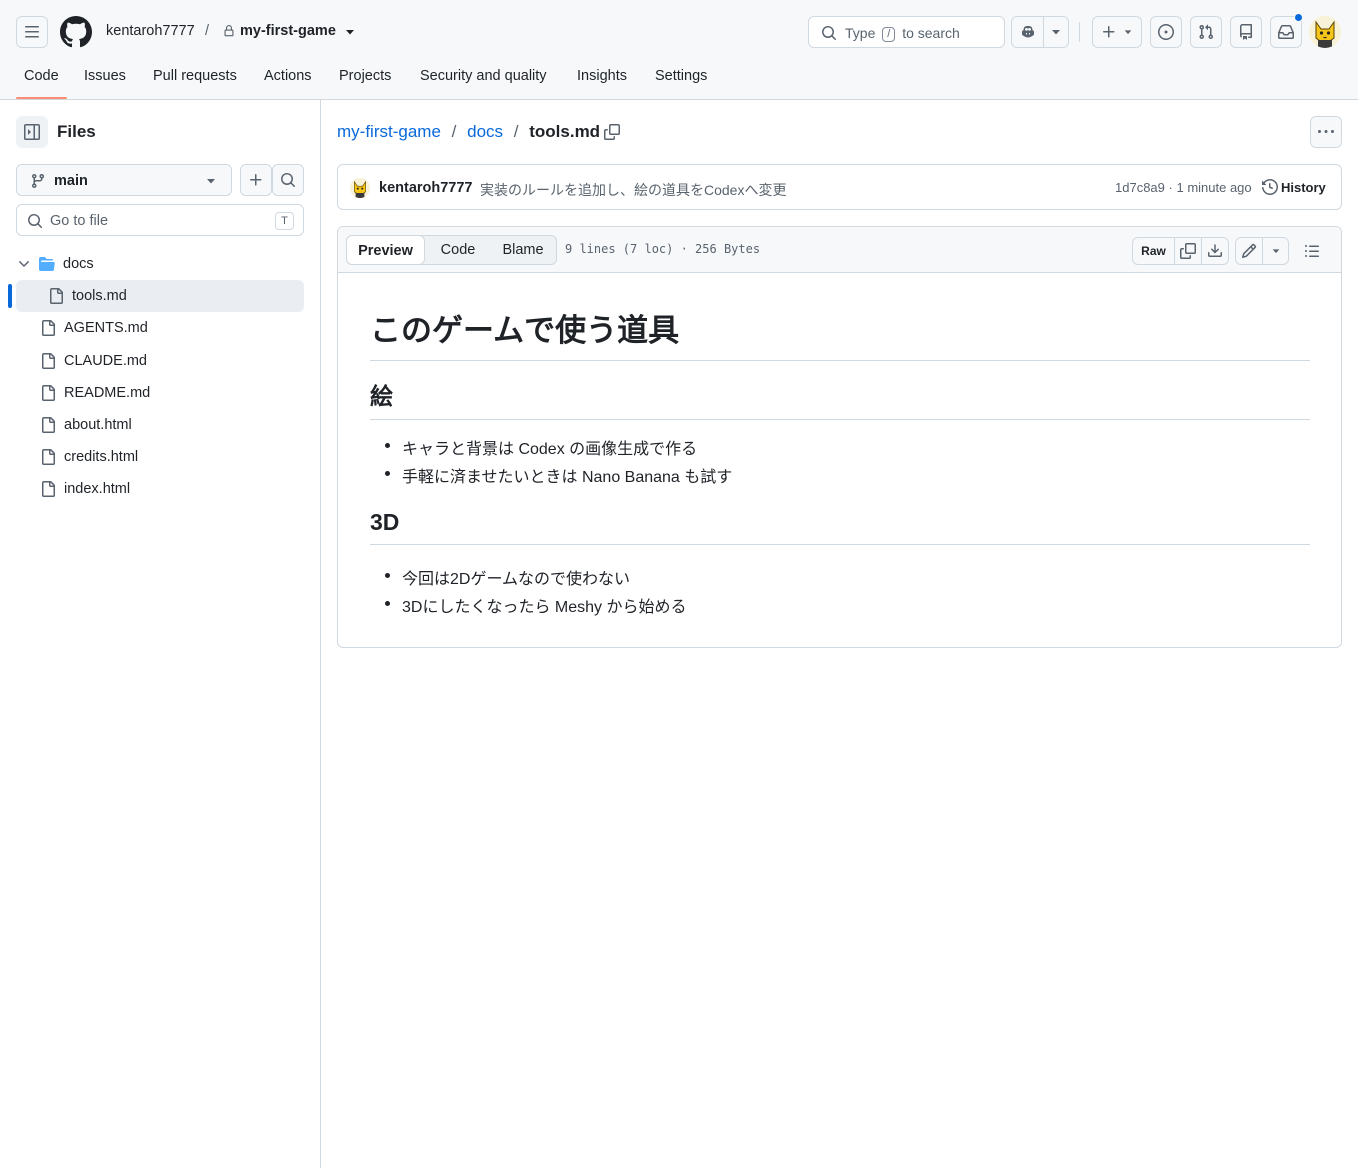 The width and height of the screenshot is (1358, 1168). Describe the element at coordinates (523, 250) in the screenshot. I see `tab-blame: Blame` at that location.